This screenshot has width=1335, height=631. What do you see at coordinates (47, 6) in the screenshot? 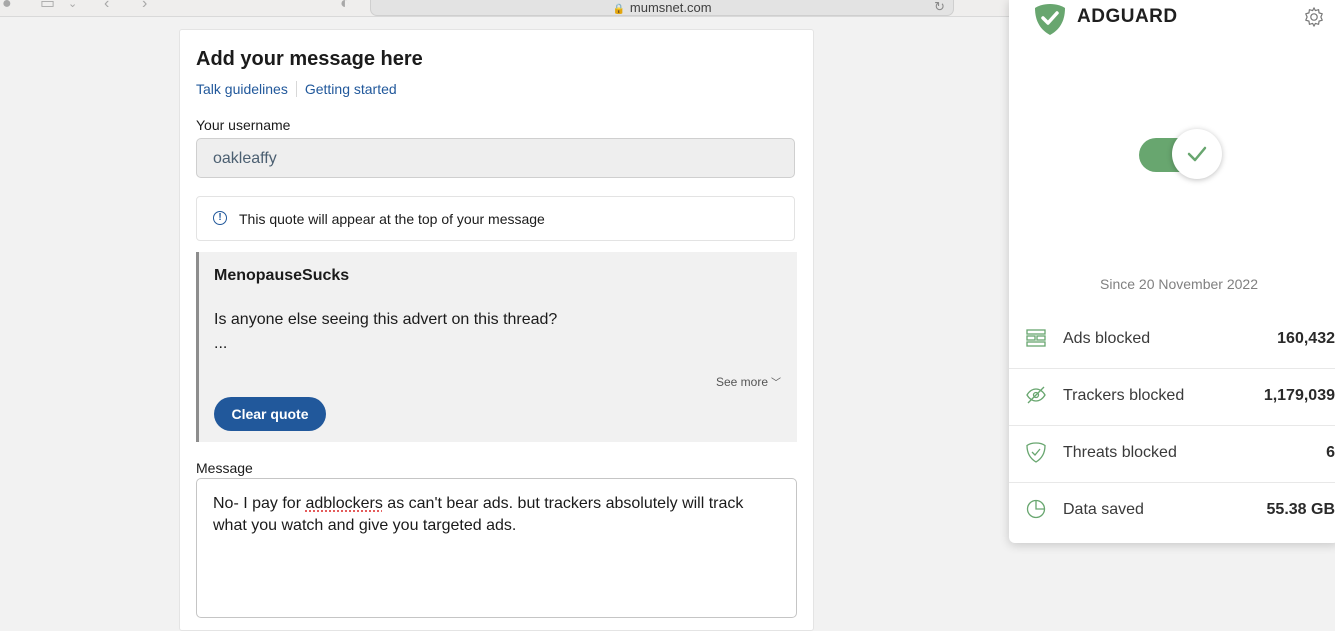
I see `sidebar-toggle-icon: ▭` at bounding box center [47, 6].